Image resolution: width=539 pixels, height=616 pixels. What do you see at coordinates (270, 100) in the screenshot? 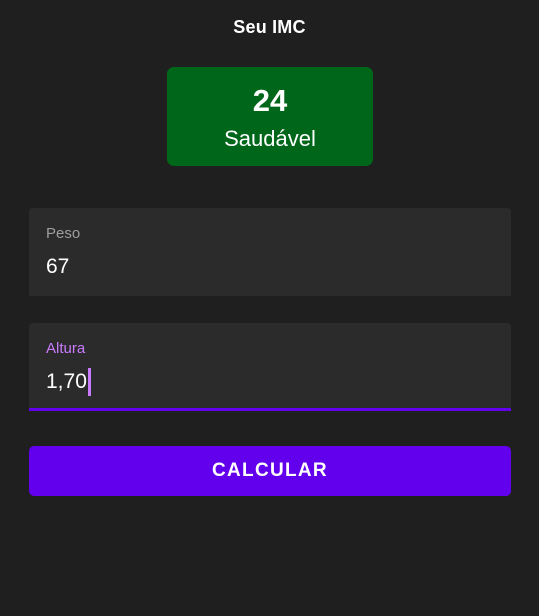
I see `imc-value: 24` at bounding box center [270, 100].